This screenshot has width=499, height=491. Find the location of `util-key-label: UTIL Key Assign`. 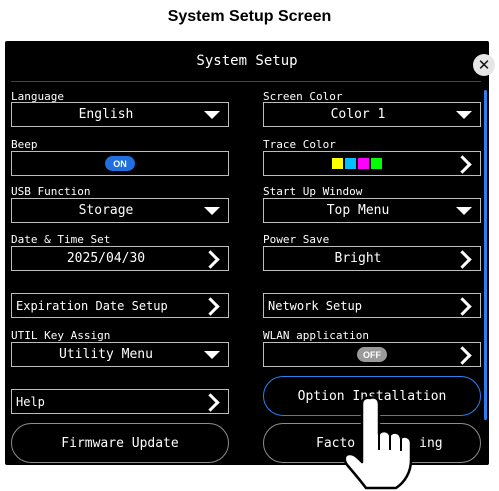

util-key-label: UTIL Key Assign is located at coordinates (61, 335).